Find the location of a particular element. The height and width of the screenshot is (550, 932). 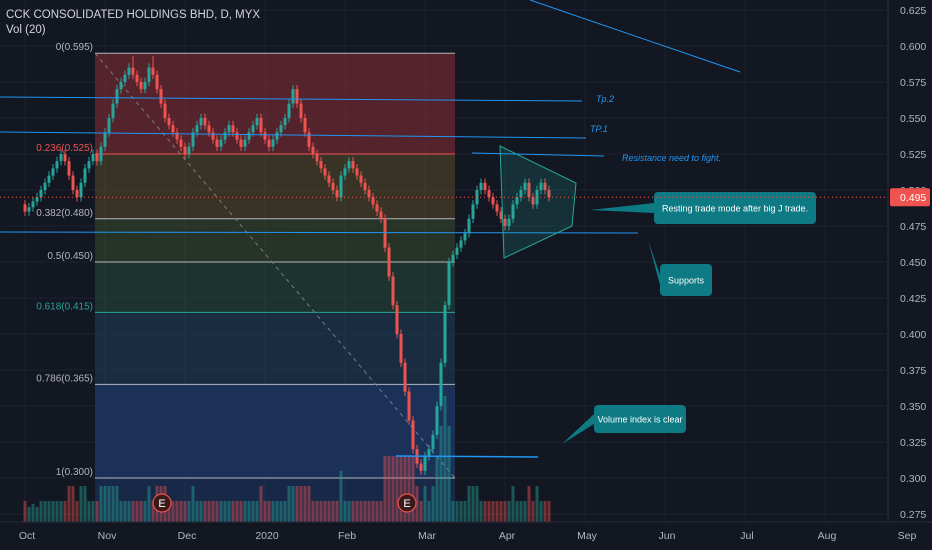

fib-level-label: 0.382(0.480) is located at coordinates (64, 213).